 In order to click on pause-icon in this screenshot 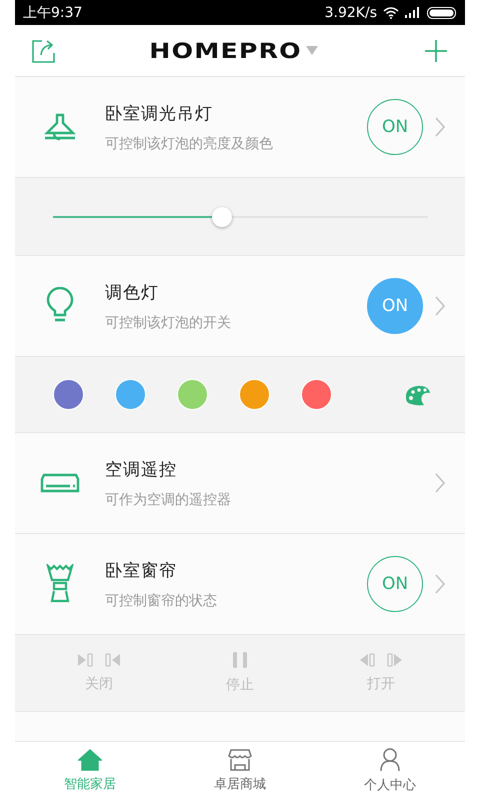, I will do `click(240, 660)`.